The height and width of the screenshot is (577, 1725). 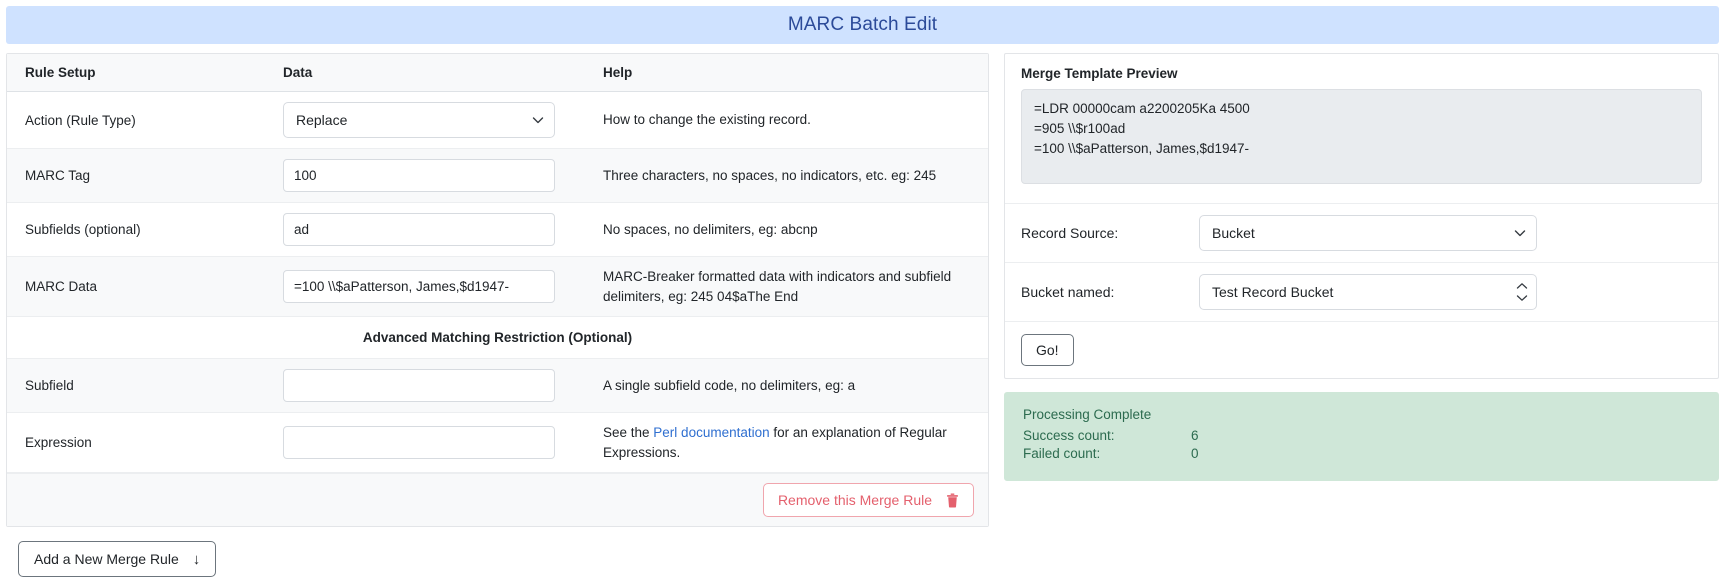 What do you see at coordinates (1195, 453) in the screenshot?
I see `status-failed-value: 0` at bounding box center [1195, 453].